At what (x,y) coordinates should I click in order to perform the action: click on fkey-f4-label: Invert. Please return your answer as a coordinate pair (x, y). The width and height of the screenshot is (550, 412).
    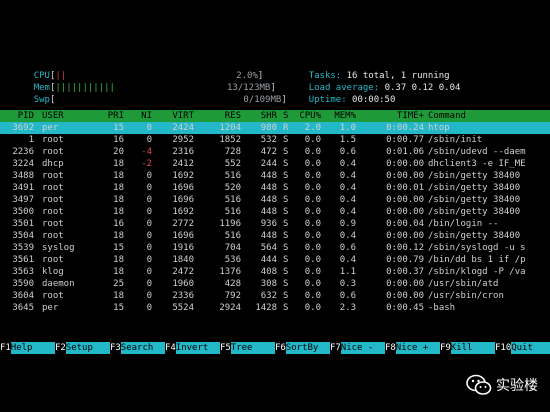
    Looking at the image, I should click on (197, 348).